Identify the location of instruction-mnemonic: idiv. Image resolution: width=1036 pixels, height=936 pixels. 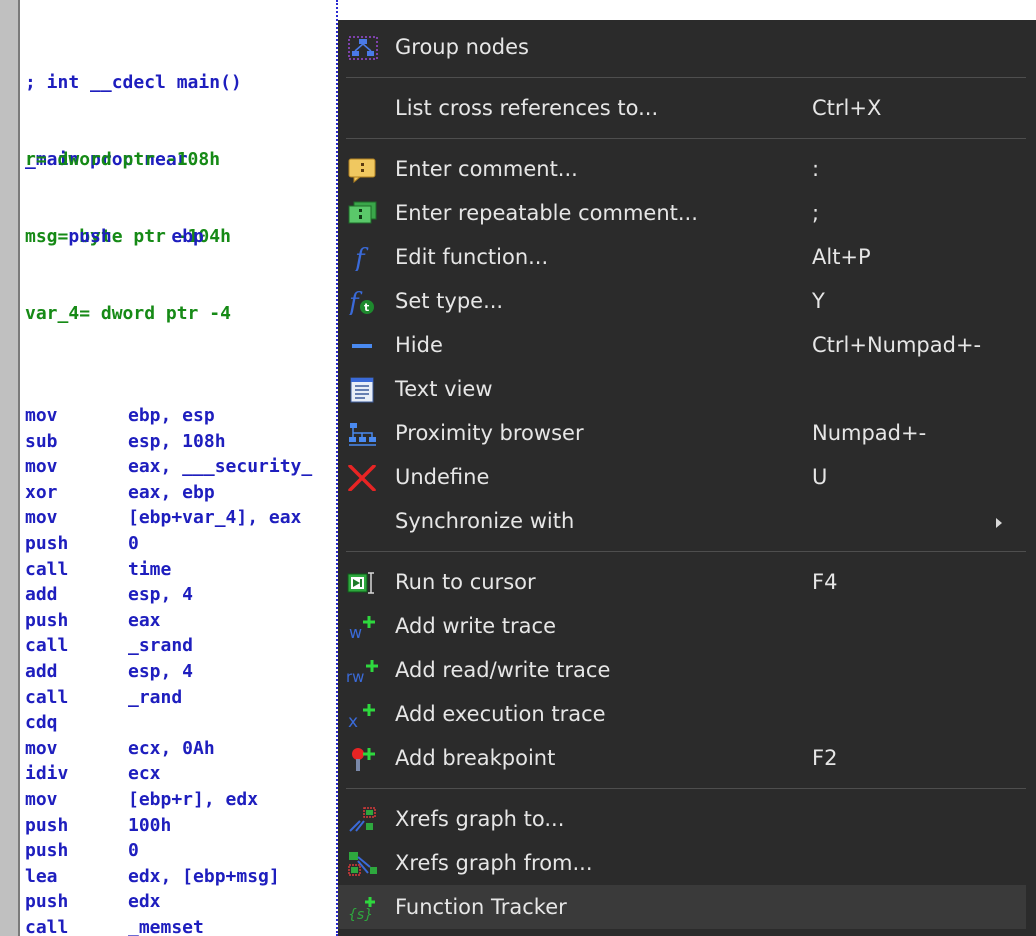
(47, 774).